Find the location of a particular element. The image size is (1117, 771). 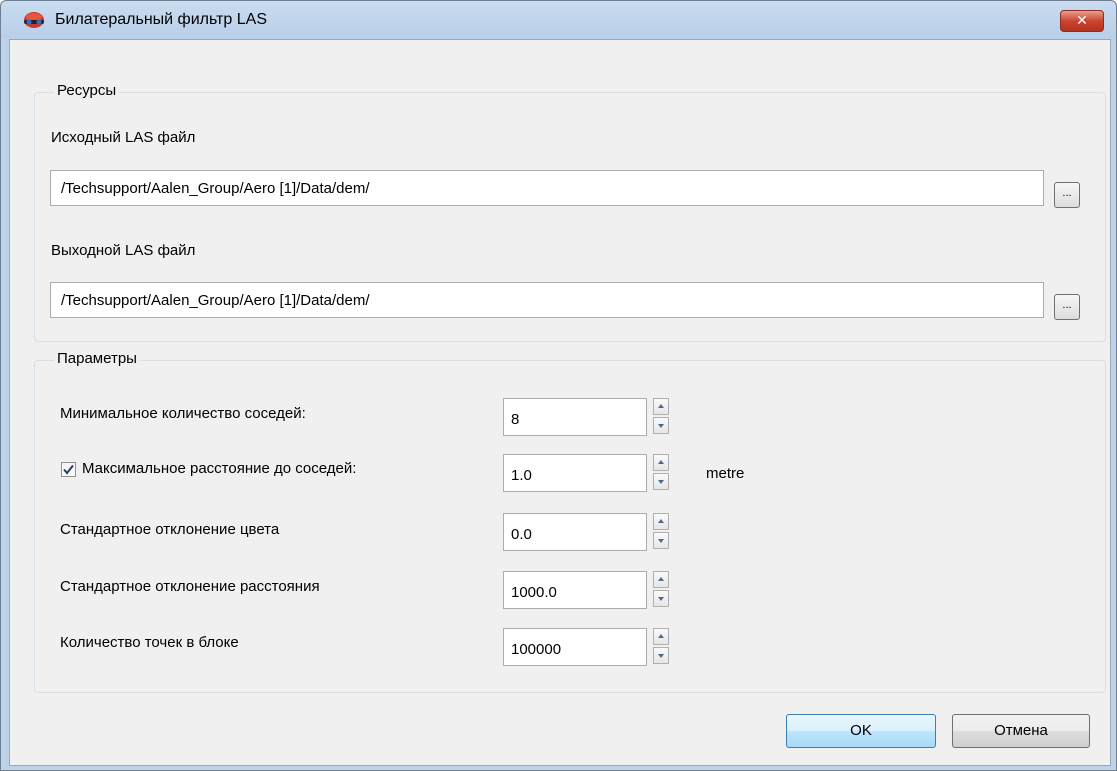

color-std-spinner is located at coordinates (661, 531).